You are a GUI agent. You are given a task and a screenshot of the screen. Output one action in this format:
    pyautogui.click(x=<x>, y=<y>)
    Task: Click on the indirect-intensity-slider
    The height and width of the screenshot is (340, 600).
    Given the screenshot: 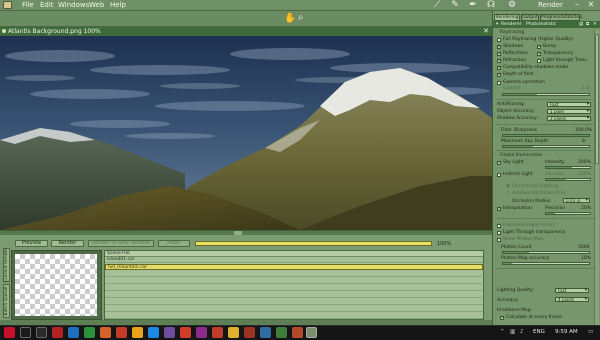 What is the action you would take?
    pyautogui.click(x=568, y=179)
    